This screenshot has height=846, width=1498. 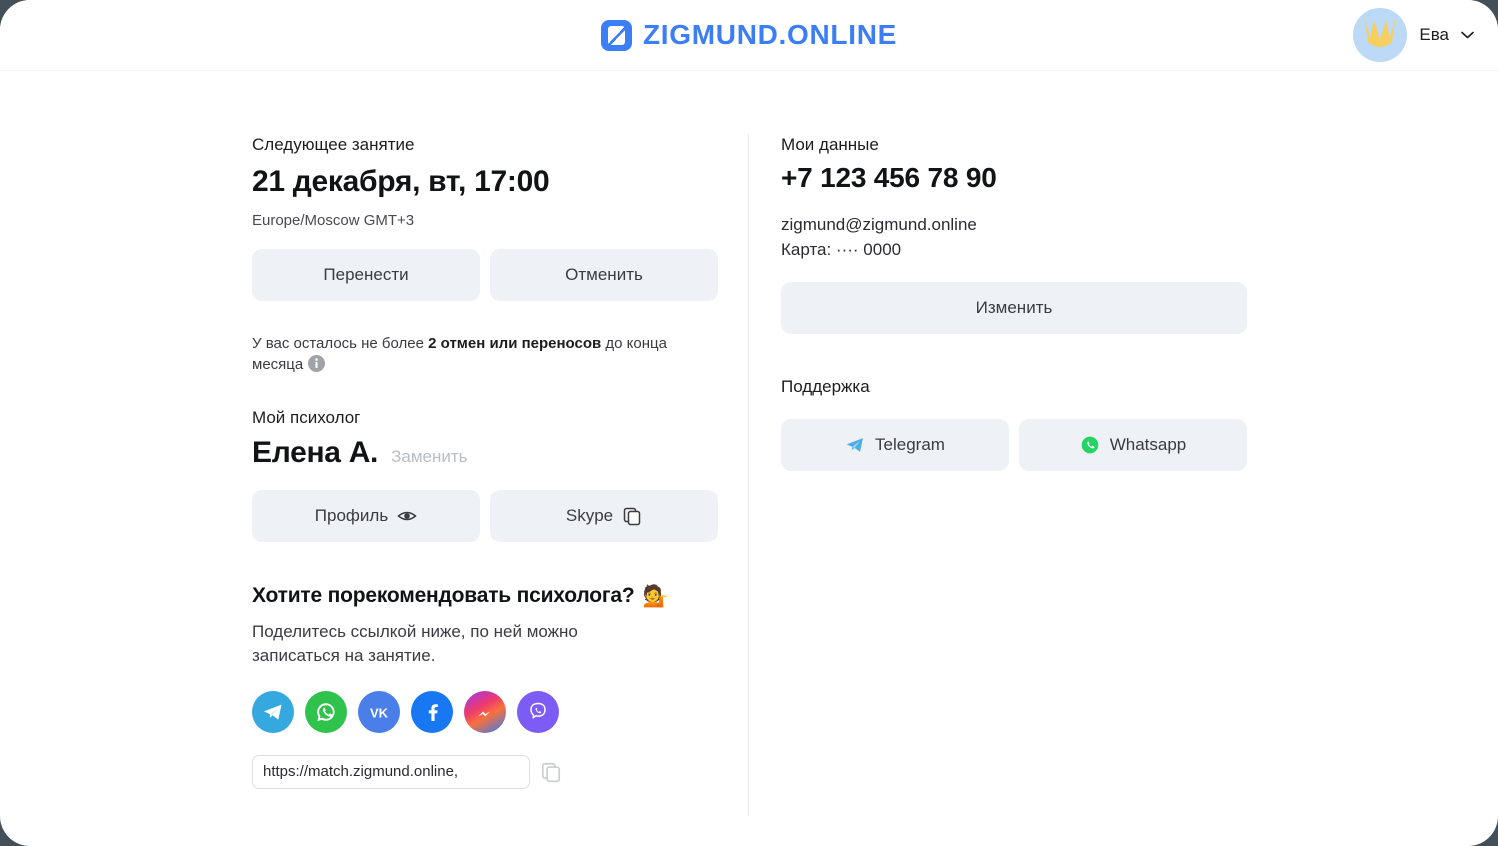 I want to click on skype-copy-button: Skype, so click(x=604, y=516).